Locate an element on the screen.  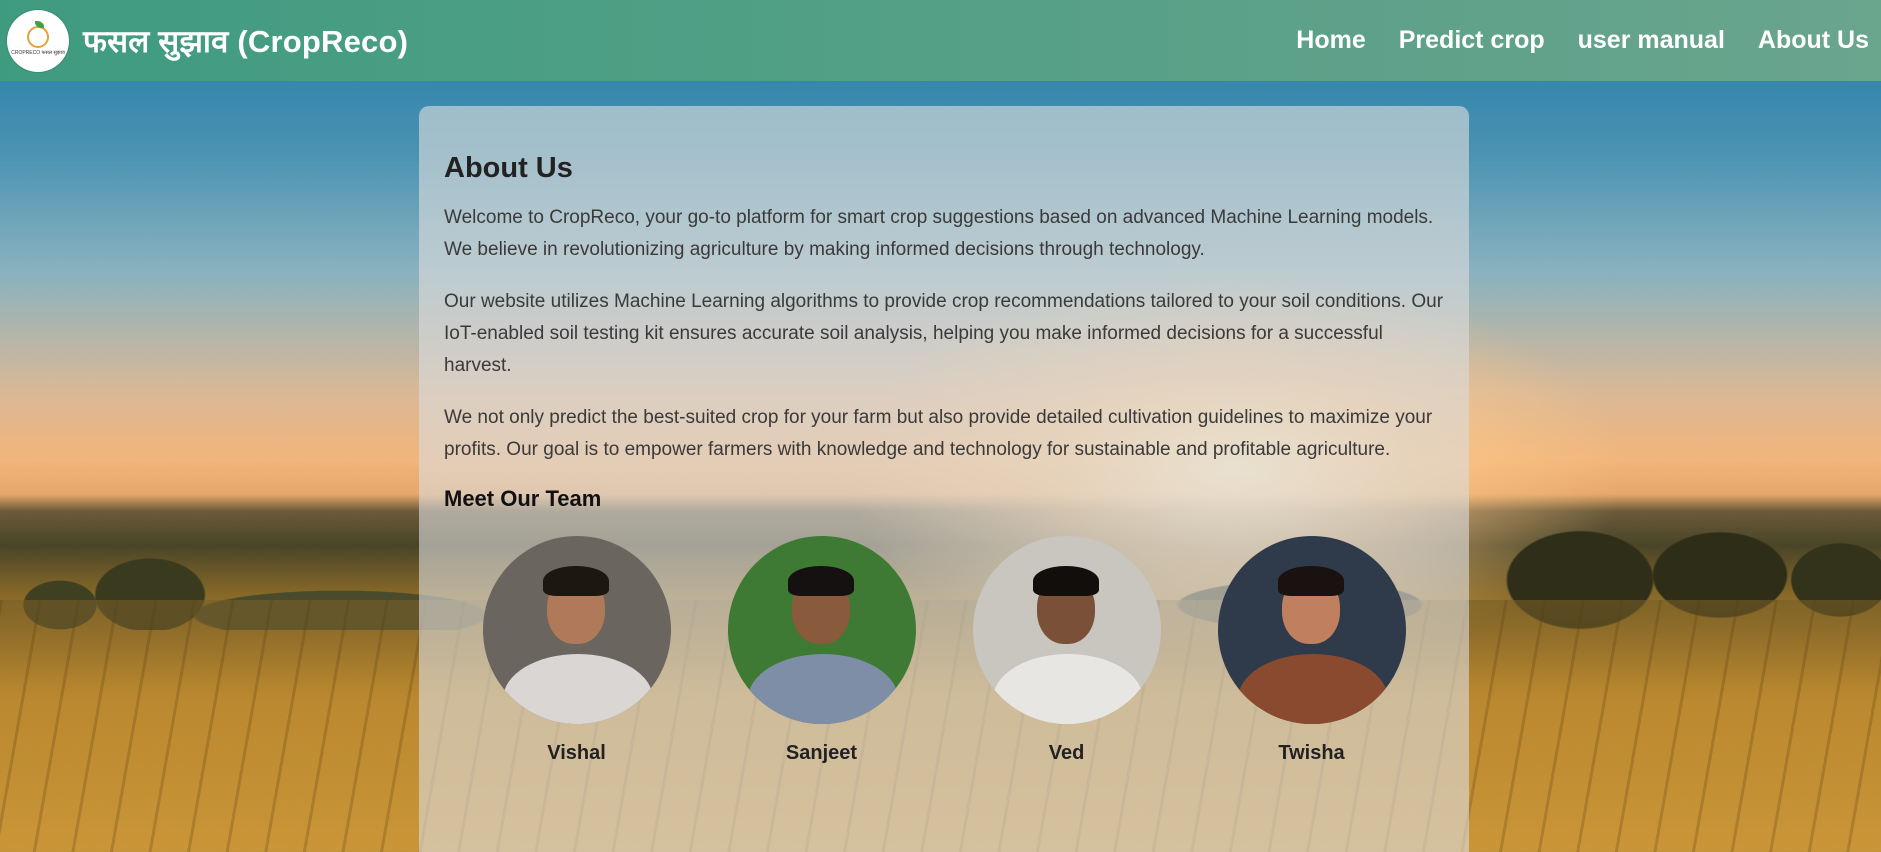
member-name: Twisha is located at coordinates (1311, 753).